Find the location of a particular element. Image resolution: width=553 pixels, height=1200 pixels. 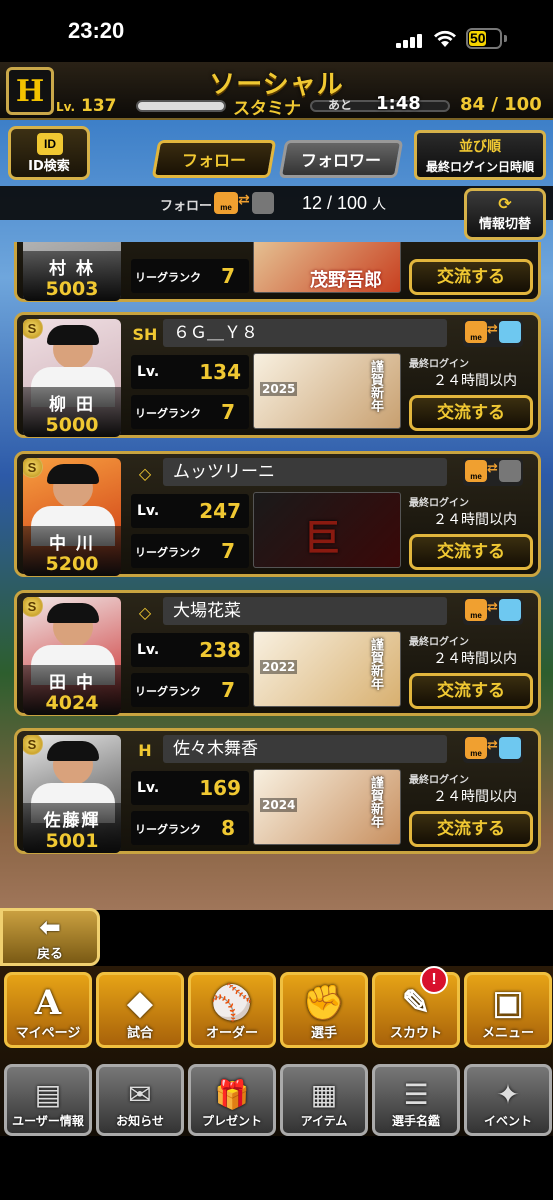

nav-main-1: ◆ 試合 is located at coordinates (140, 1010).